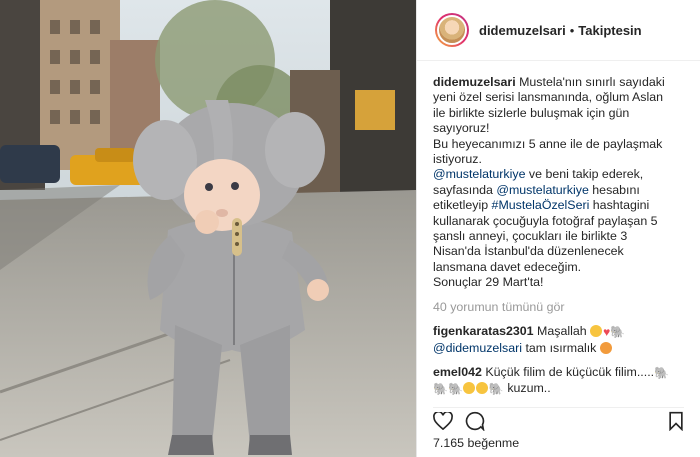 The image size is (700, 457). Describe the element at coordinates (443, 421) in the screenshot. I see `heart-icon` at that location.